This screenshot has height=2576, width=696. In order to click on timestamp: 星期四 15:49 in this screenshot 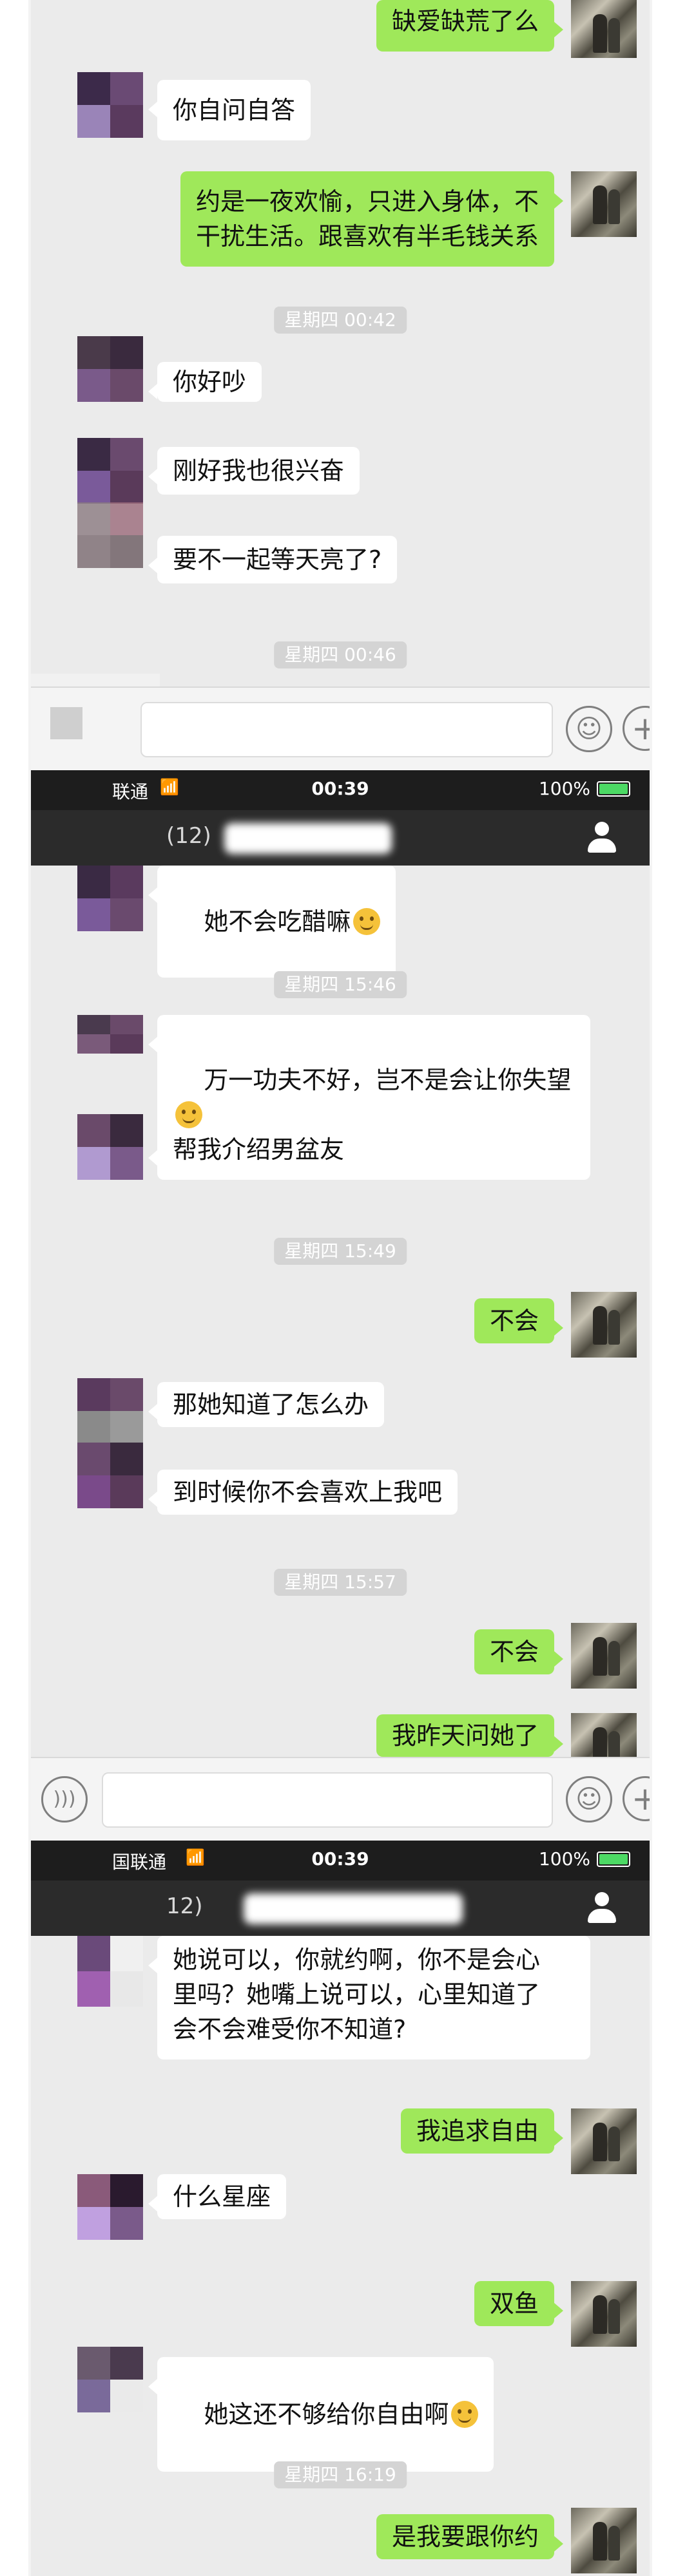, I will do `click(340, 1252)`.